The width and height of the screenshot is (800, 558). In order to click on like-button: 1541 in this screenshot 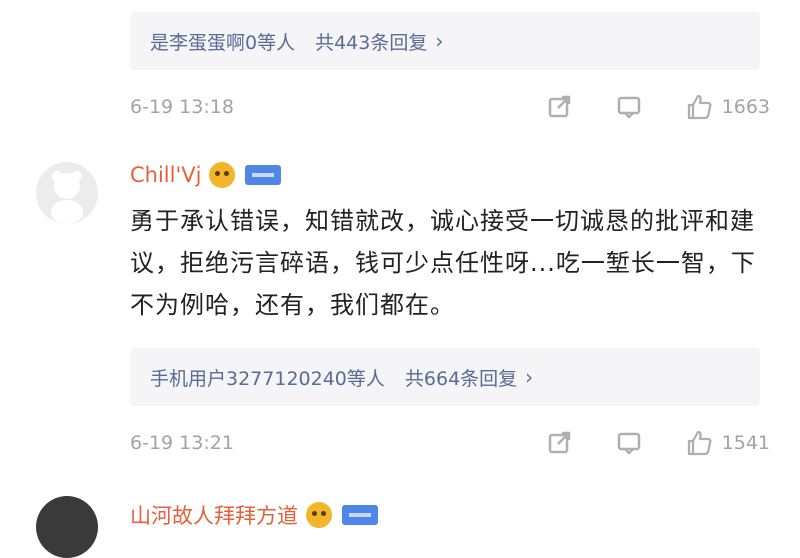, I will do `click(727, 443)`.